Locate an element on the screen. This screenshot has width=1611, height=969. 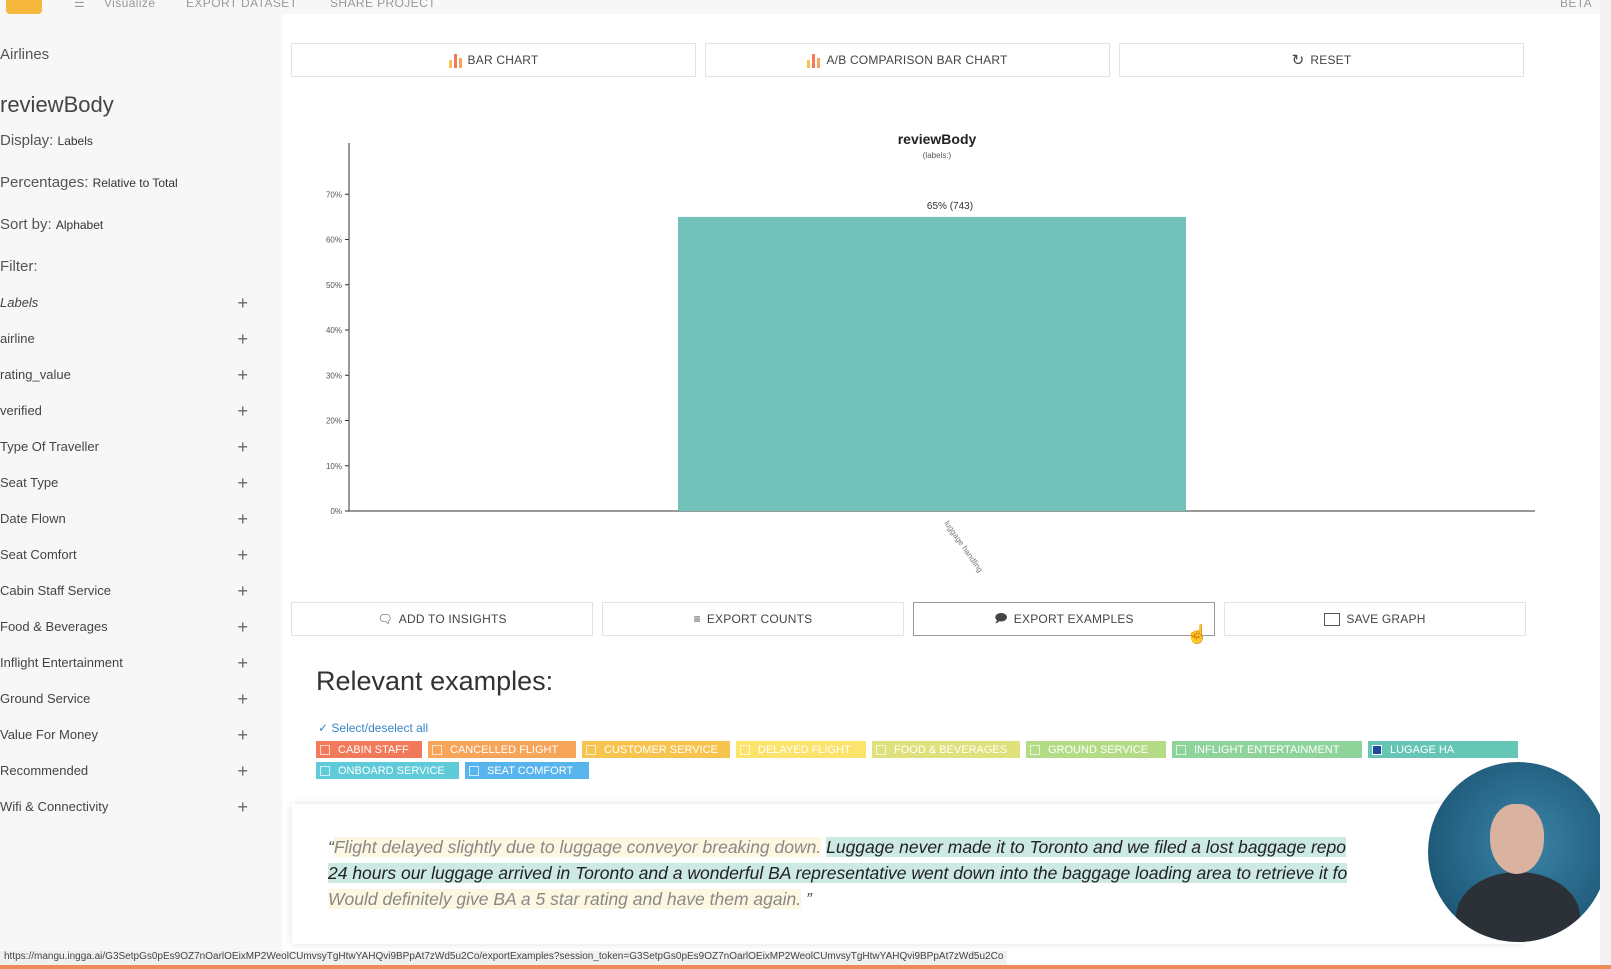
filter-item-label: airline is located at coordinates (17, 338).